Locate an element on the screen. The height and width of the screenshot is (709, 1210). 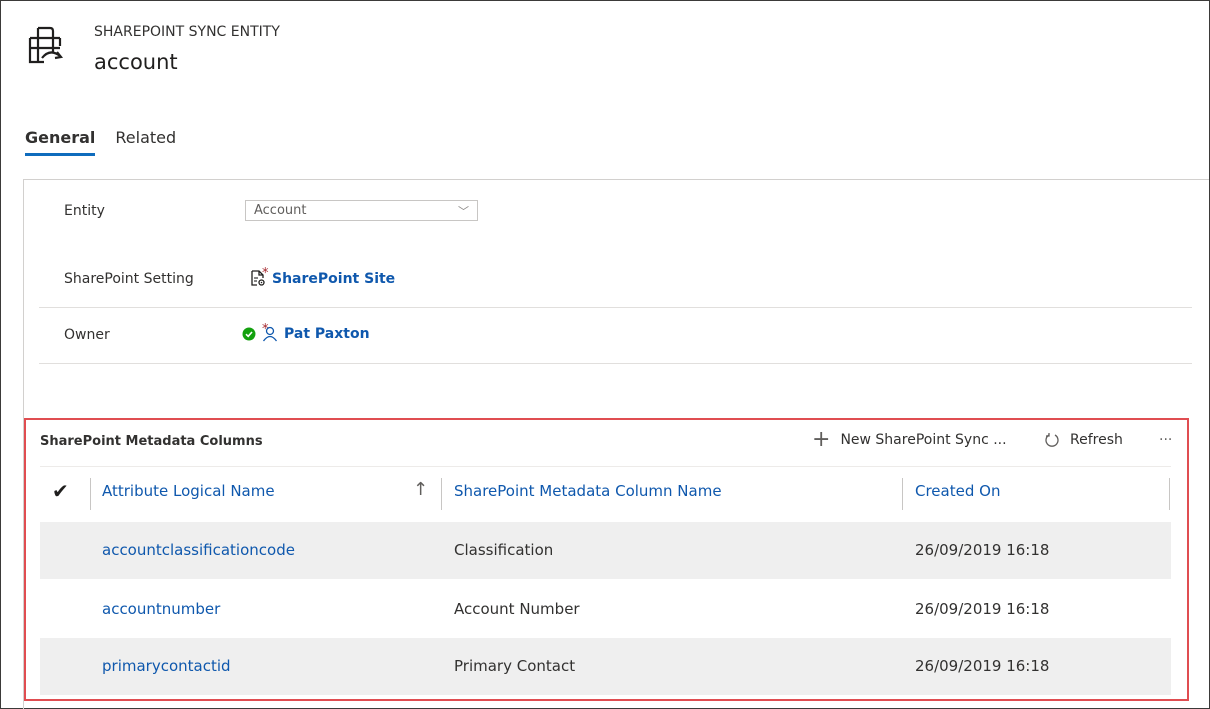
entity-select: Account ﹀ is located at coordinates (361, 210).